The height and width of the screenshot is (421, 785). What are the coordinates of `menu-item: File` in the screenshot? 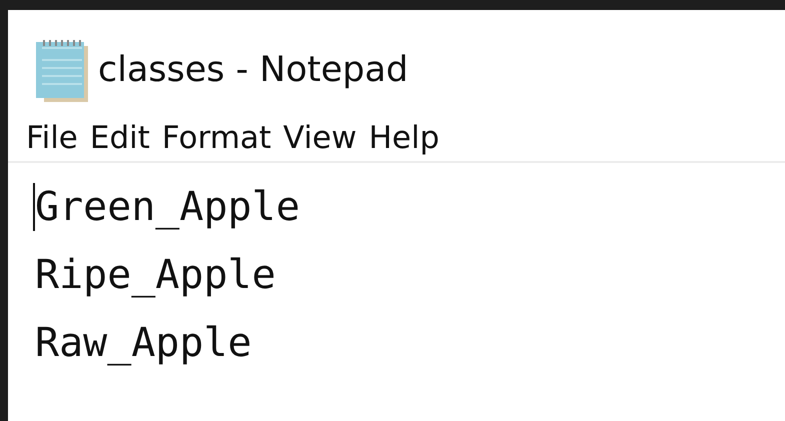 It's located at (52, 138).